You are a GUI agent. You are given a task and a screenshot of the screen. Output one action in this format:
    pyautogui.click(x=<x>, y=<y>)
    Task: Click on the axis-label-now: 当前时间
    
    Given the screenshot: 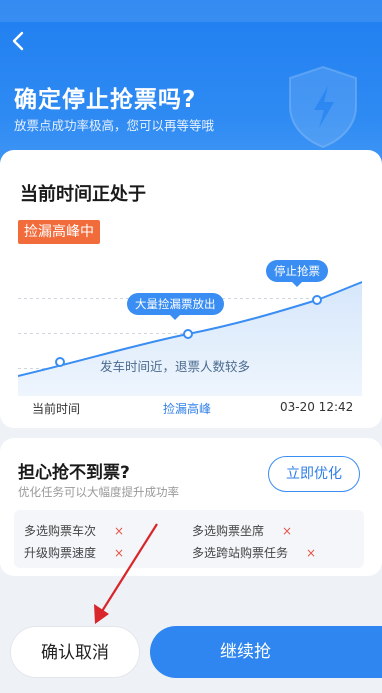 What is the action you would take?
    pyautogui.click(x=56, y=409)
    